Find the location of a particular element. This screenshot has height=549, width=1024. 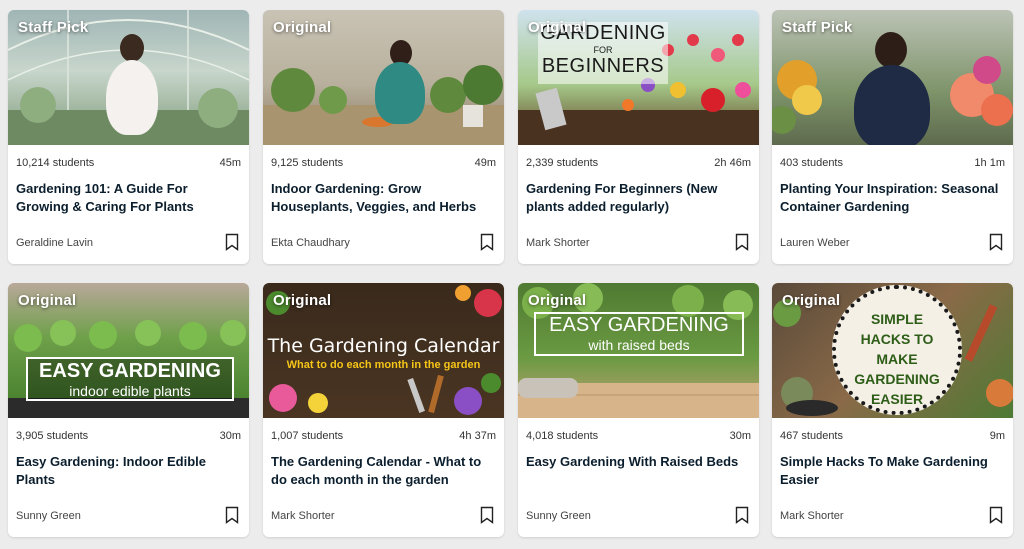

course-duration: 2h 46m is located at coordinates (732, 163).